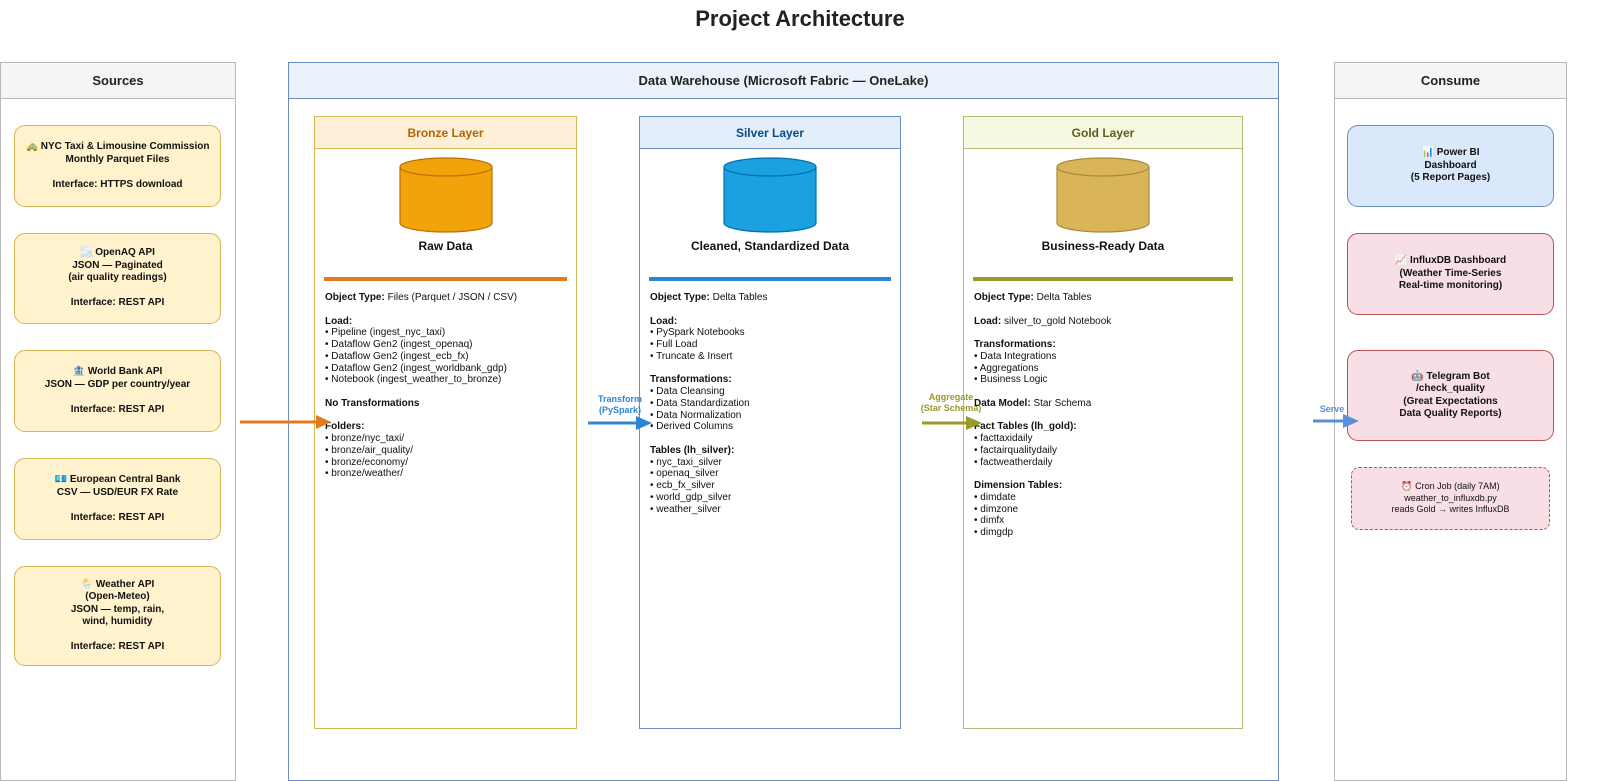 Image resolution: width=1600 pixels, height=781 pixels. Describe the element at coordinates (952, 423) in the screenshot. I see `aggregate-arrow` at that location.